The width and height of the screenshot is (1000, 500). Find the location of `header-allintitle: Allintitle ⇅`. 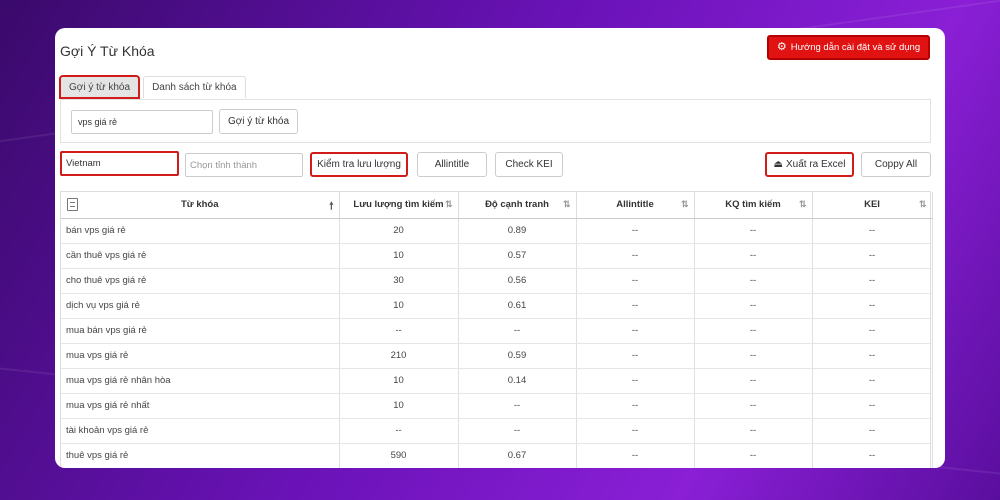

header-allintitle: Allintitle ⇅ is located at coordinates (635, 205).